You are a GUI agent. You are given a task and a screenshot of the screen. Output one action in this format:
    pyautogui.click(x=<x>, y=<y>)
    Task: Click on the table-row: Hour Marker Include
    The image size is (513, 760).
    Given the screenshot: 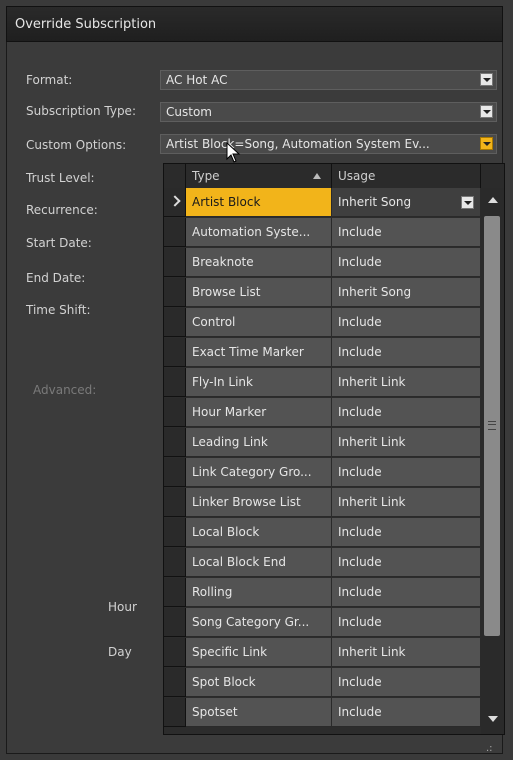 What is the action you would take?
    pyautogui.click(x=322, y=413)
    